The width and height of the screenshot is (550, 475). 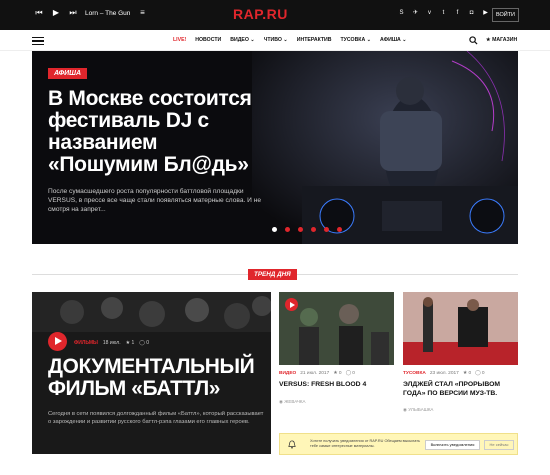 I want to click on nav-item-events-label: АФИША, so click(x=390, y=40).